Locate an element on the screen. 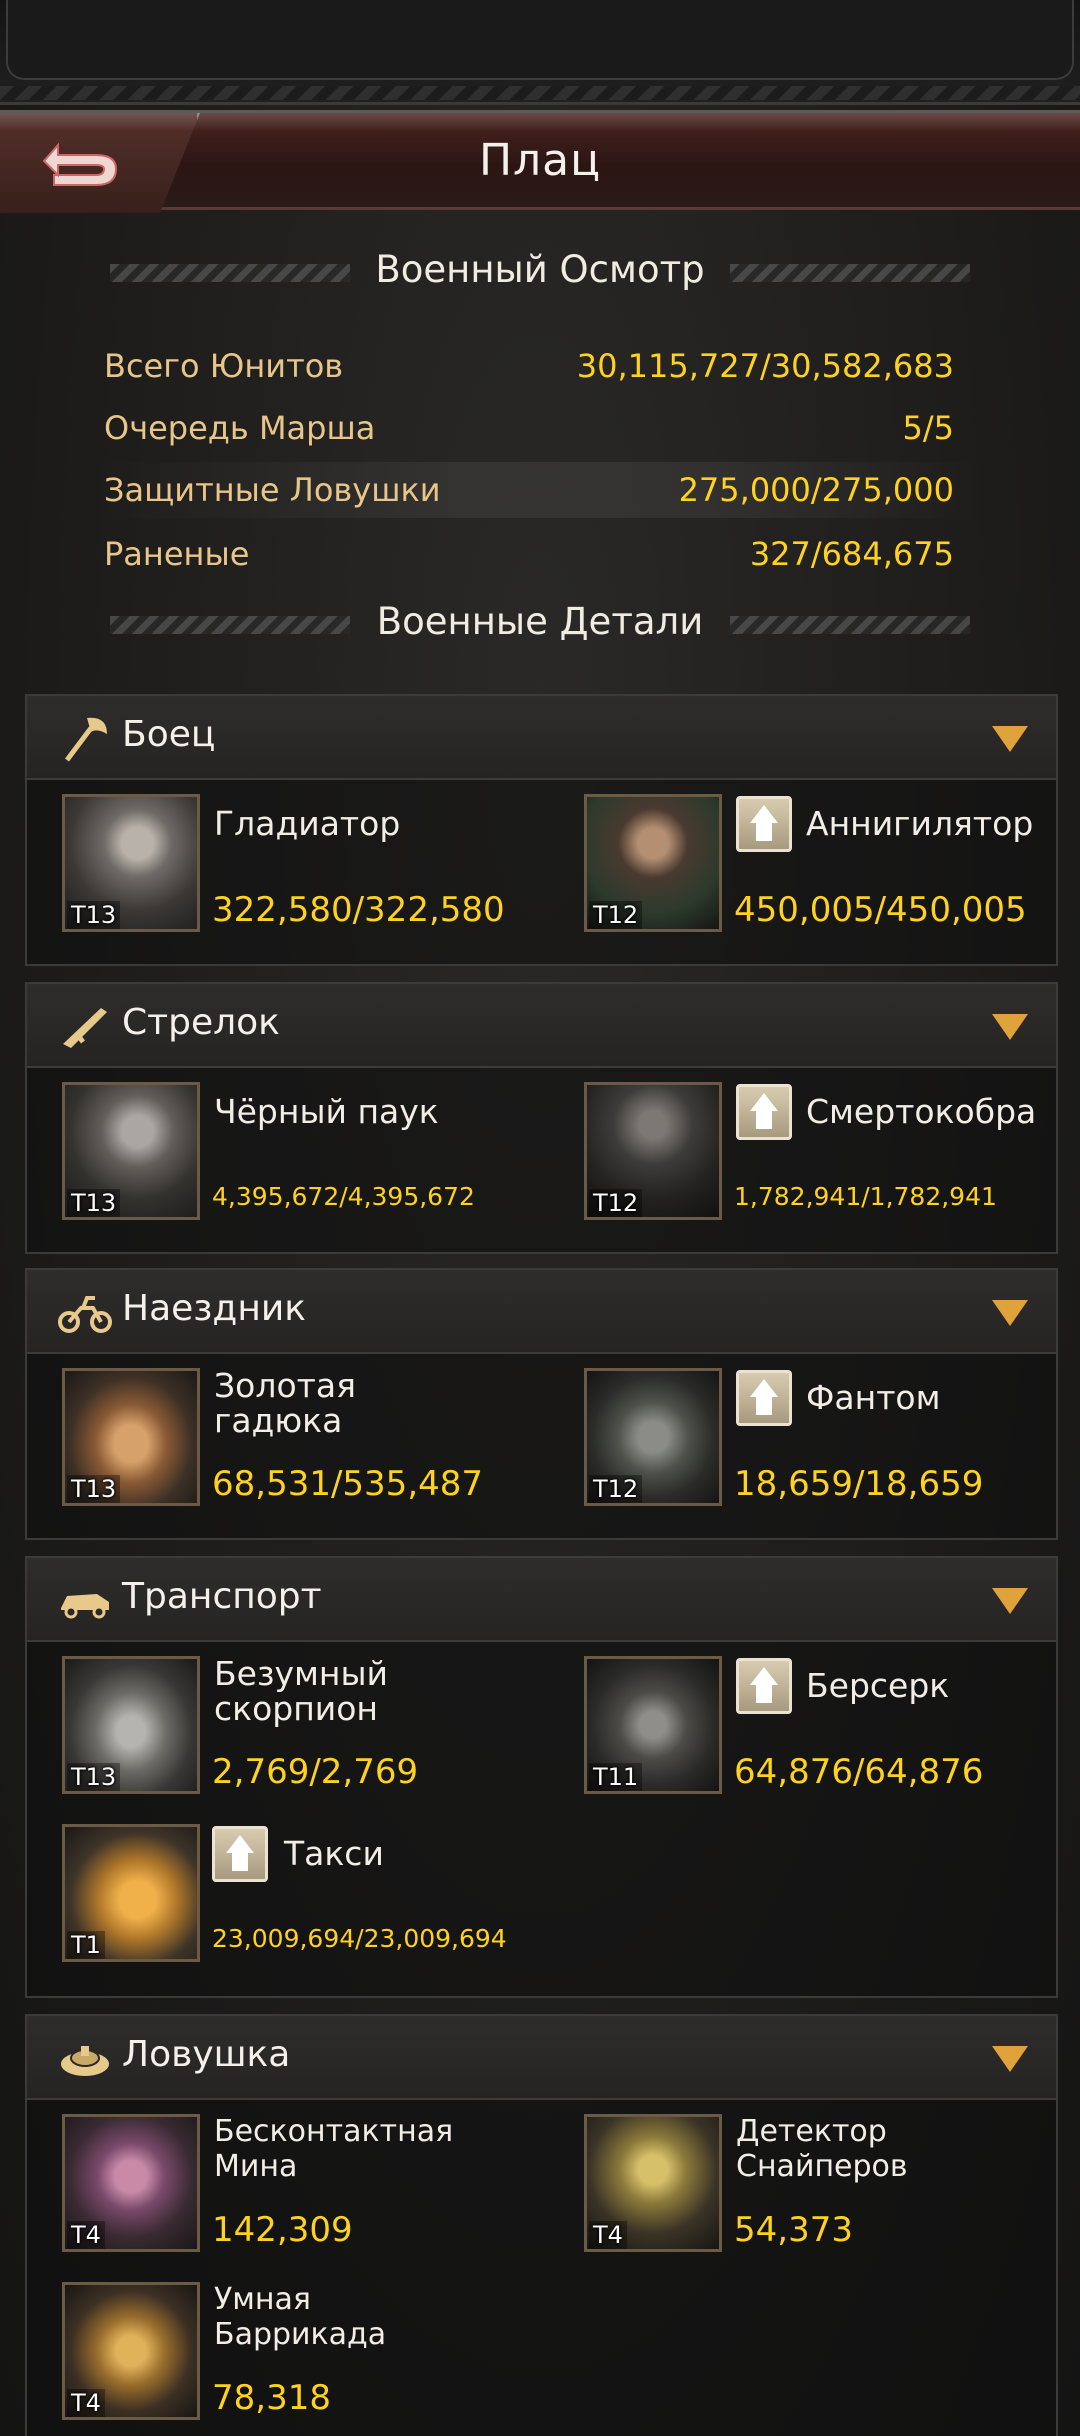 The width and height of the screenshot is (1080, 2436). category-header: Наездник is located at coordinates (541, 1312).